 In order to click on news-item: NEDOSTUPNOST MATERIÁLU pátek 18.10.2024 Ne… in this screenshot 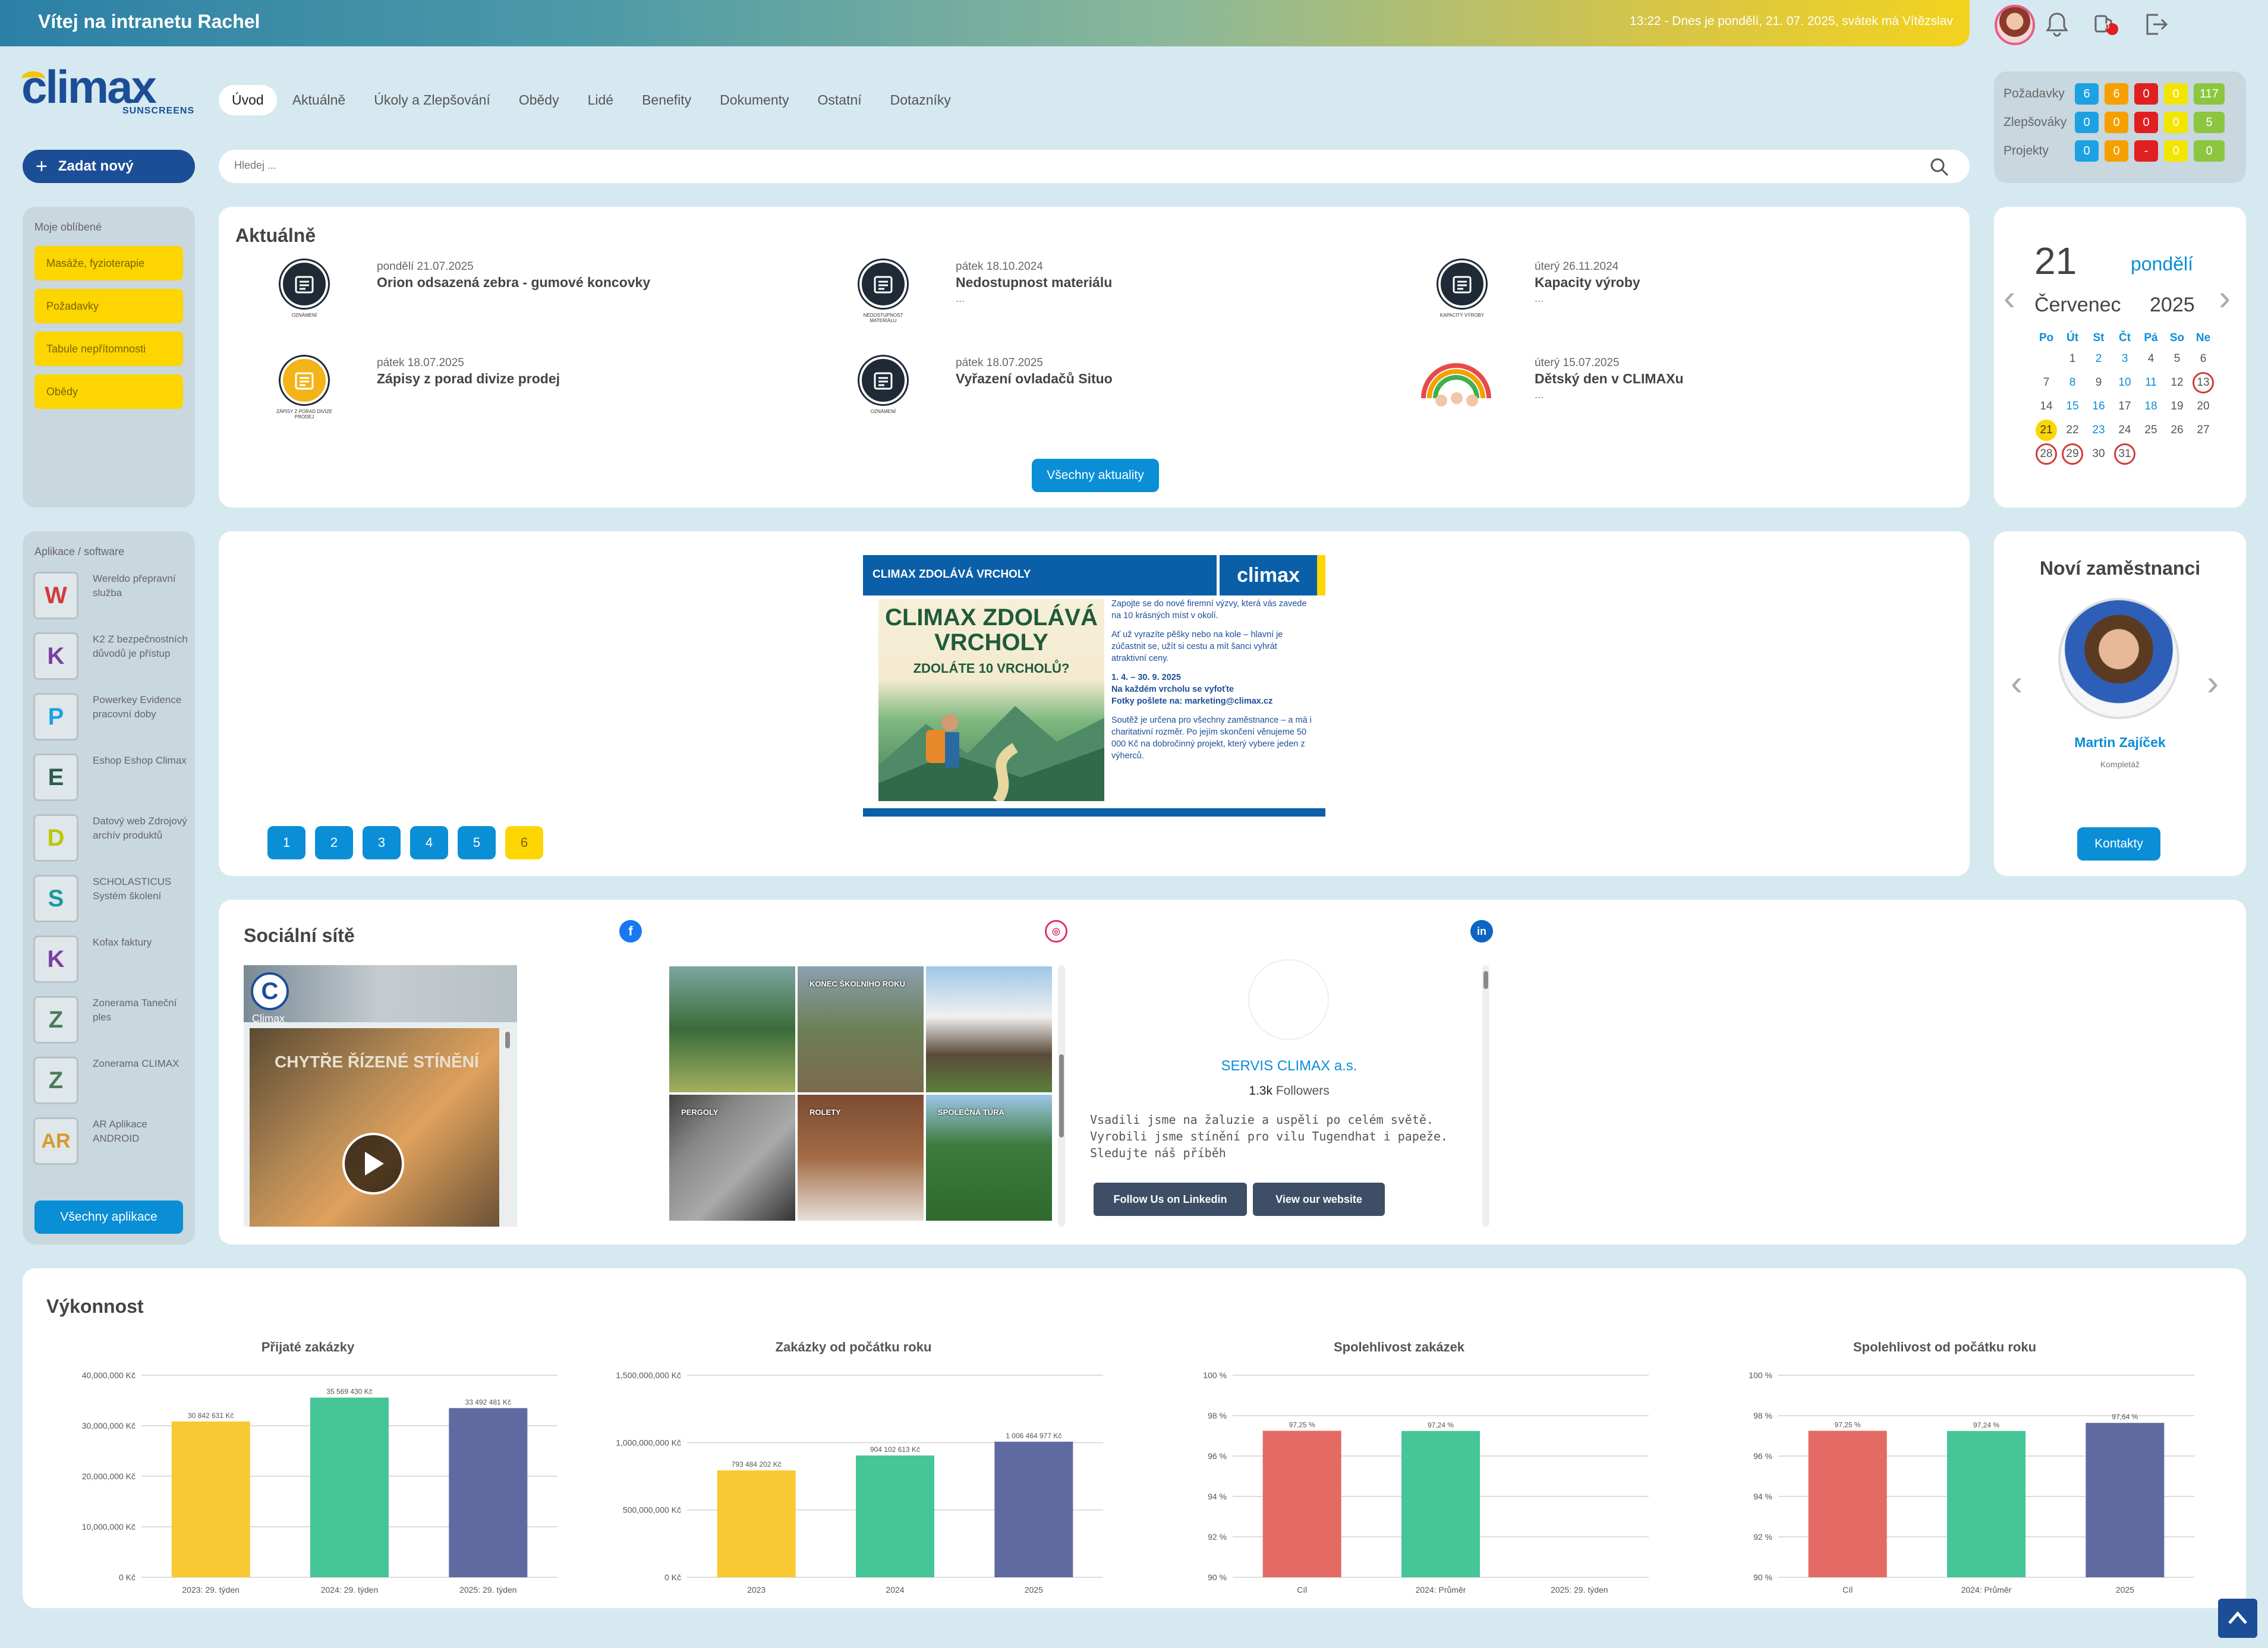, I will do `click(1122, 304)`.